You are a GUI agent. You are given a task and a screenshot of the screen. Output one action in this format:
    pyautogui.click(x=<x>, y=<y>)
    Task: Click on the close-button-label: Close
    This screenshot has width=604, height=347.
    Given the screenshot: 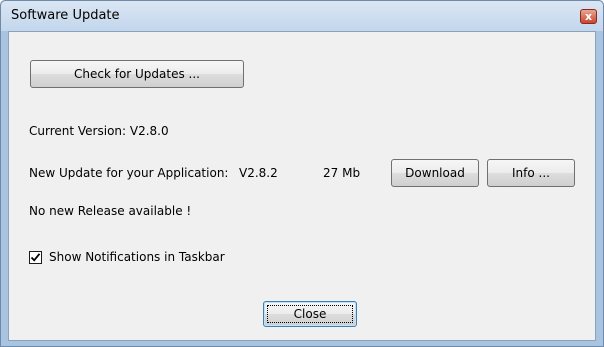 What is the action you would take?
    pyautogui.click(x=310, y=314)
    